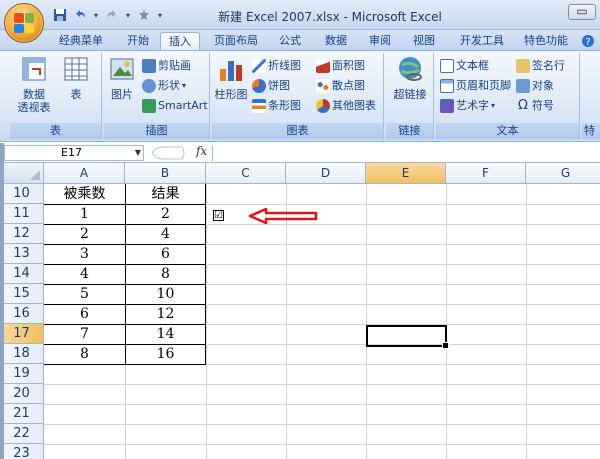 This screenshot has height=459, width=600. I want to click on header-footer-label: 页眉和页脚, so click(483, 85).